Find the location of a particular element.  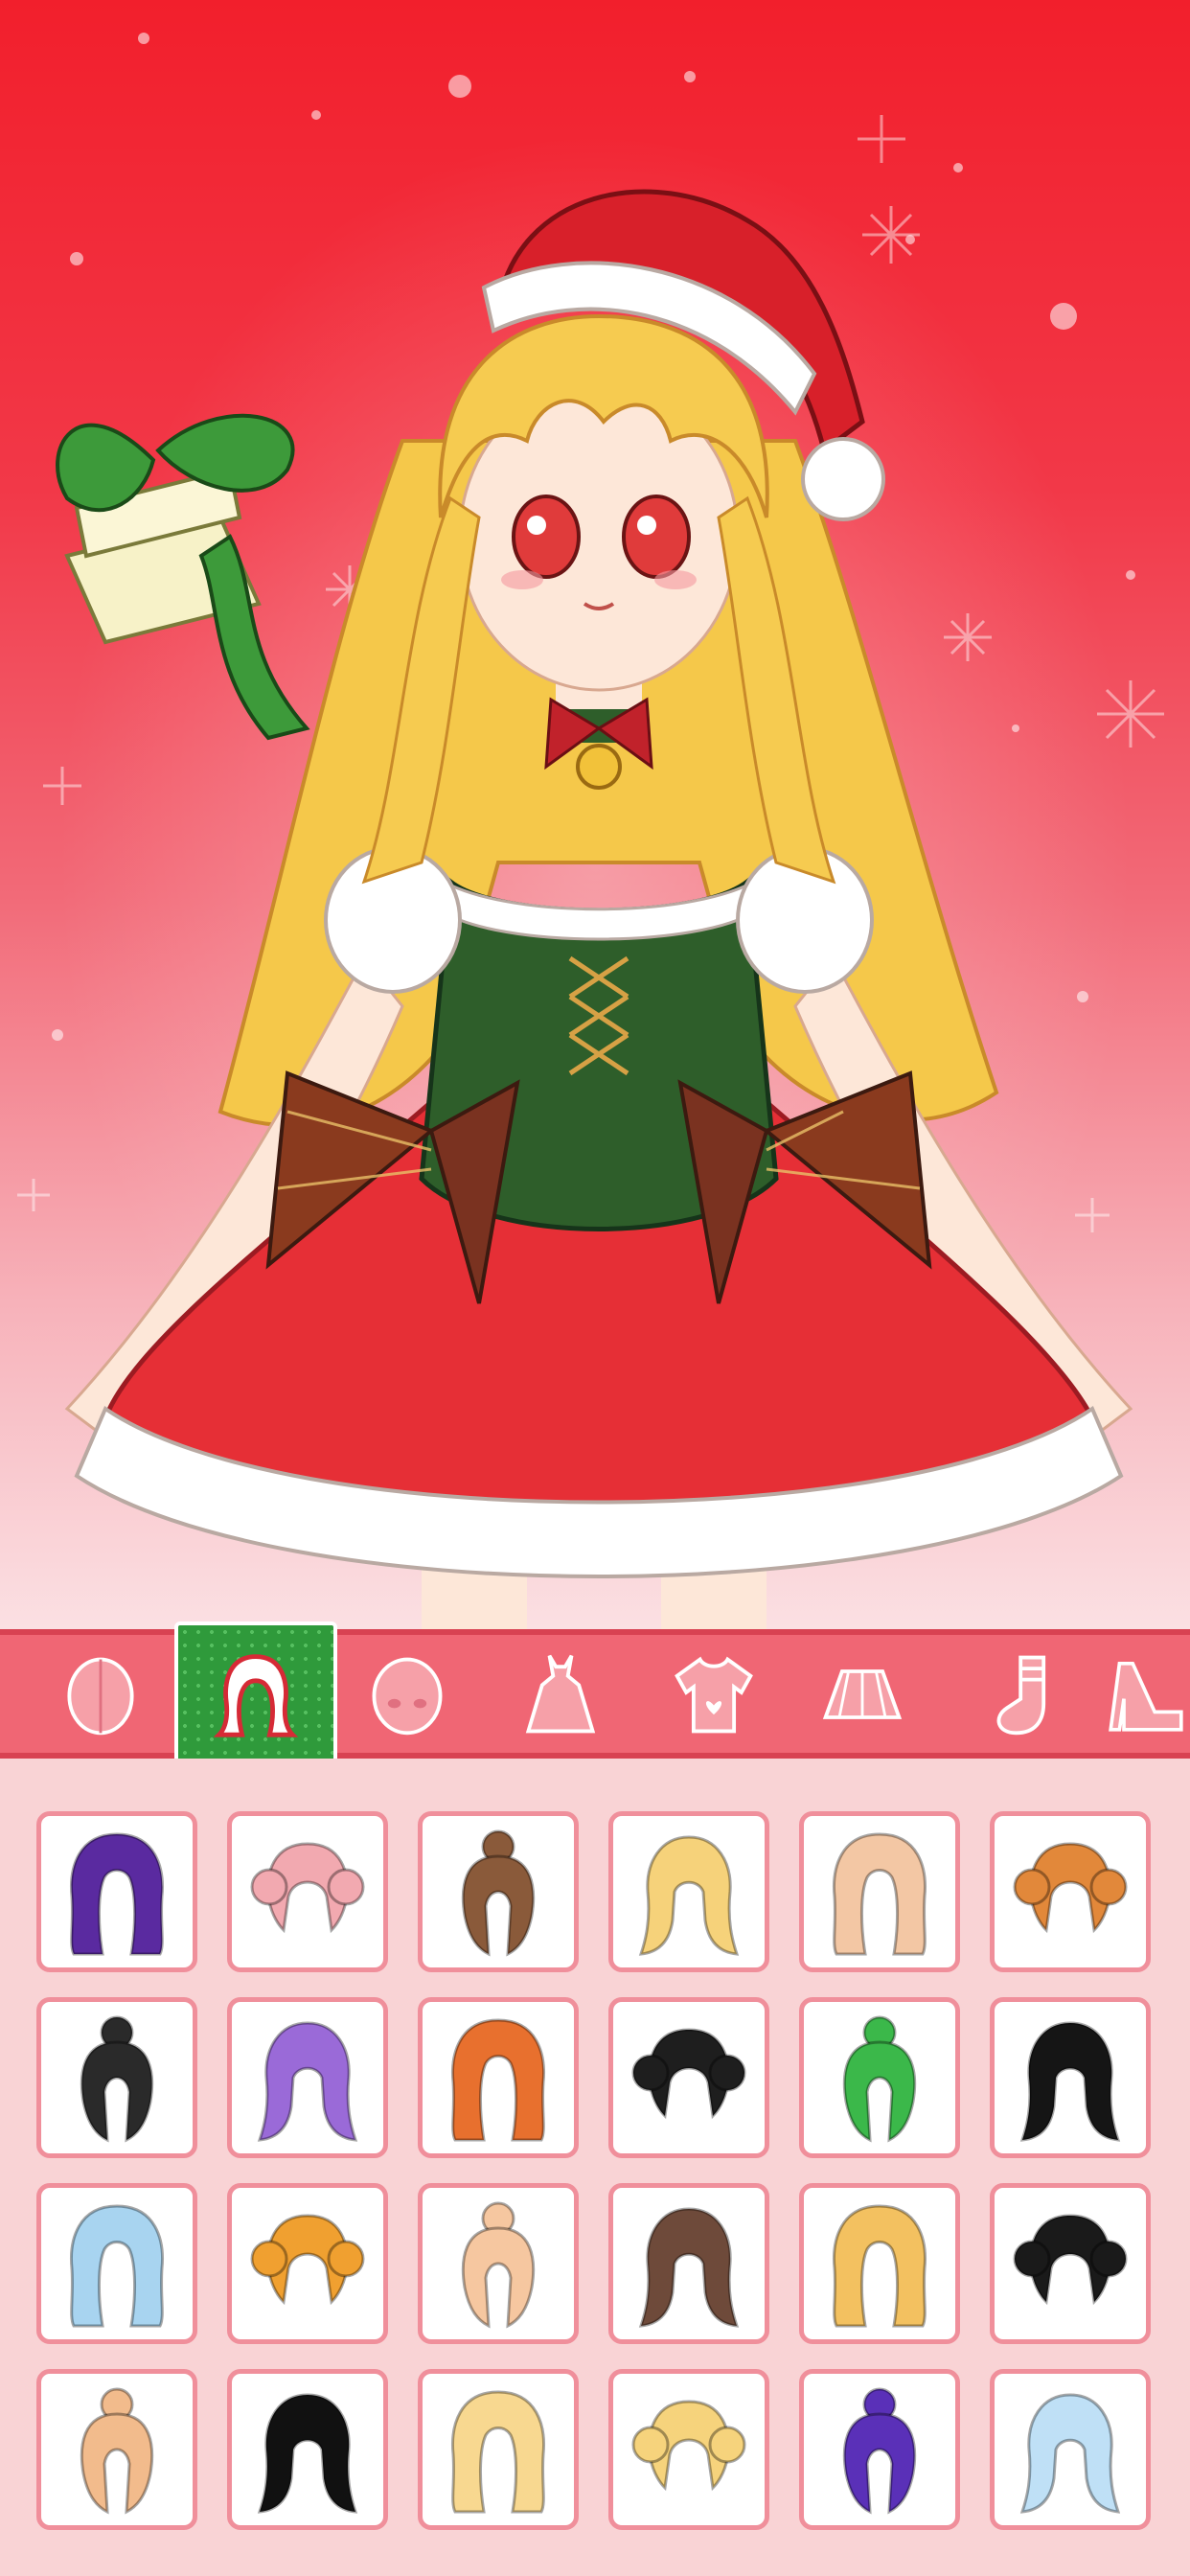

tab-dress is located at coordinates (560, 1694).